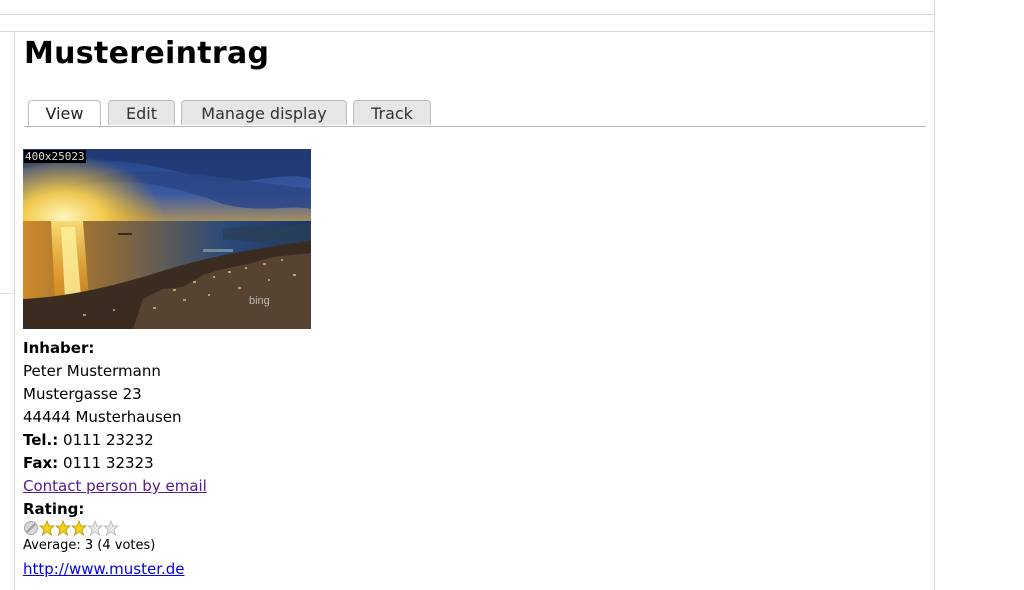 This screenshot has width=1024, height=590. I want to click on fax-row: Fax: 0111 32323, so click(115, 463).